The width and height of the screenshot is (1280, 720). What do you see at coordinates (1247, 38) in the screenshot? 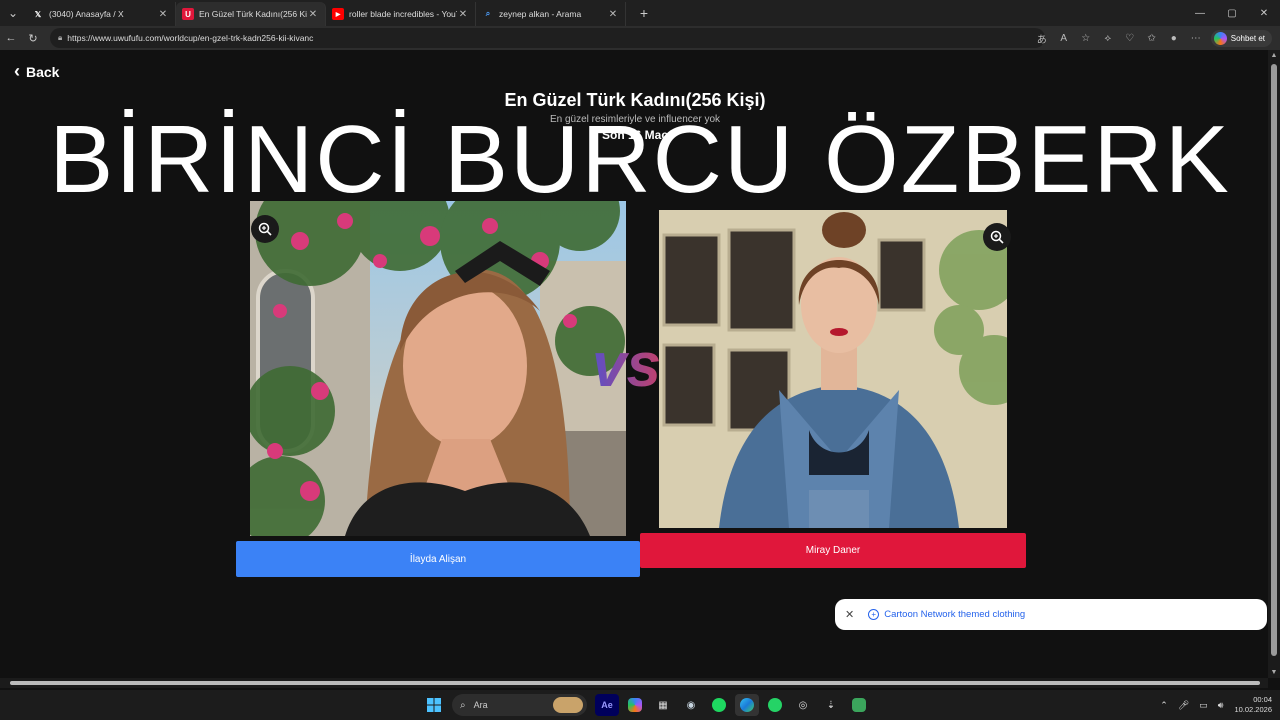
I see `copilot-label: Sohbet et` at bounding box center [1247, 38].